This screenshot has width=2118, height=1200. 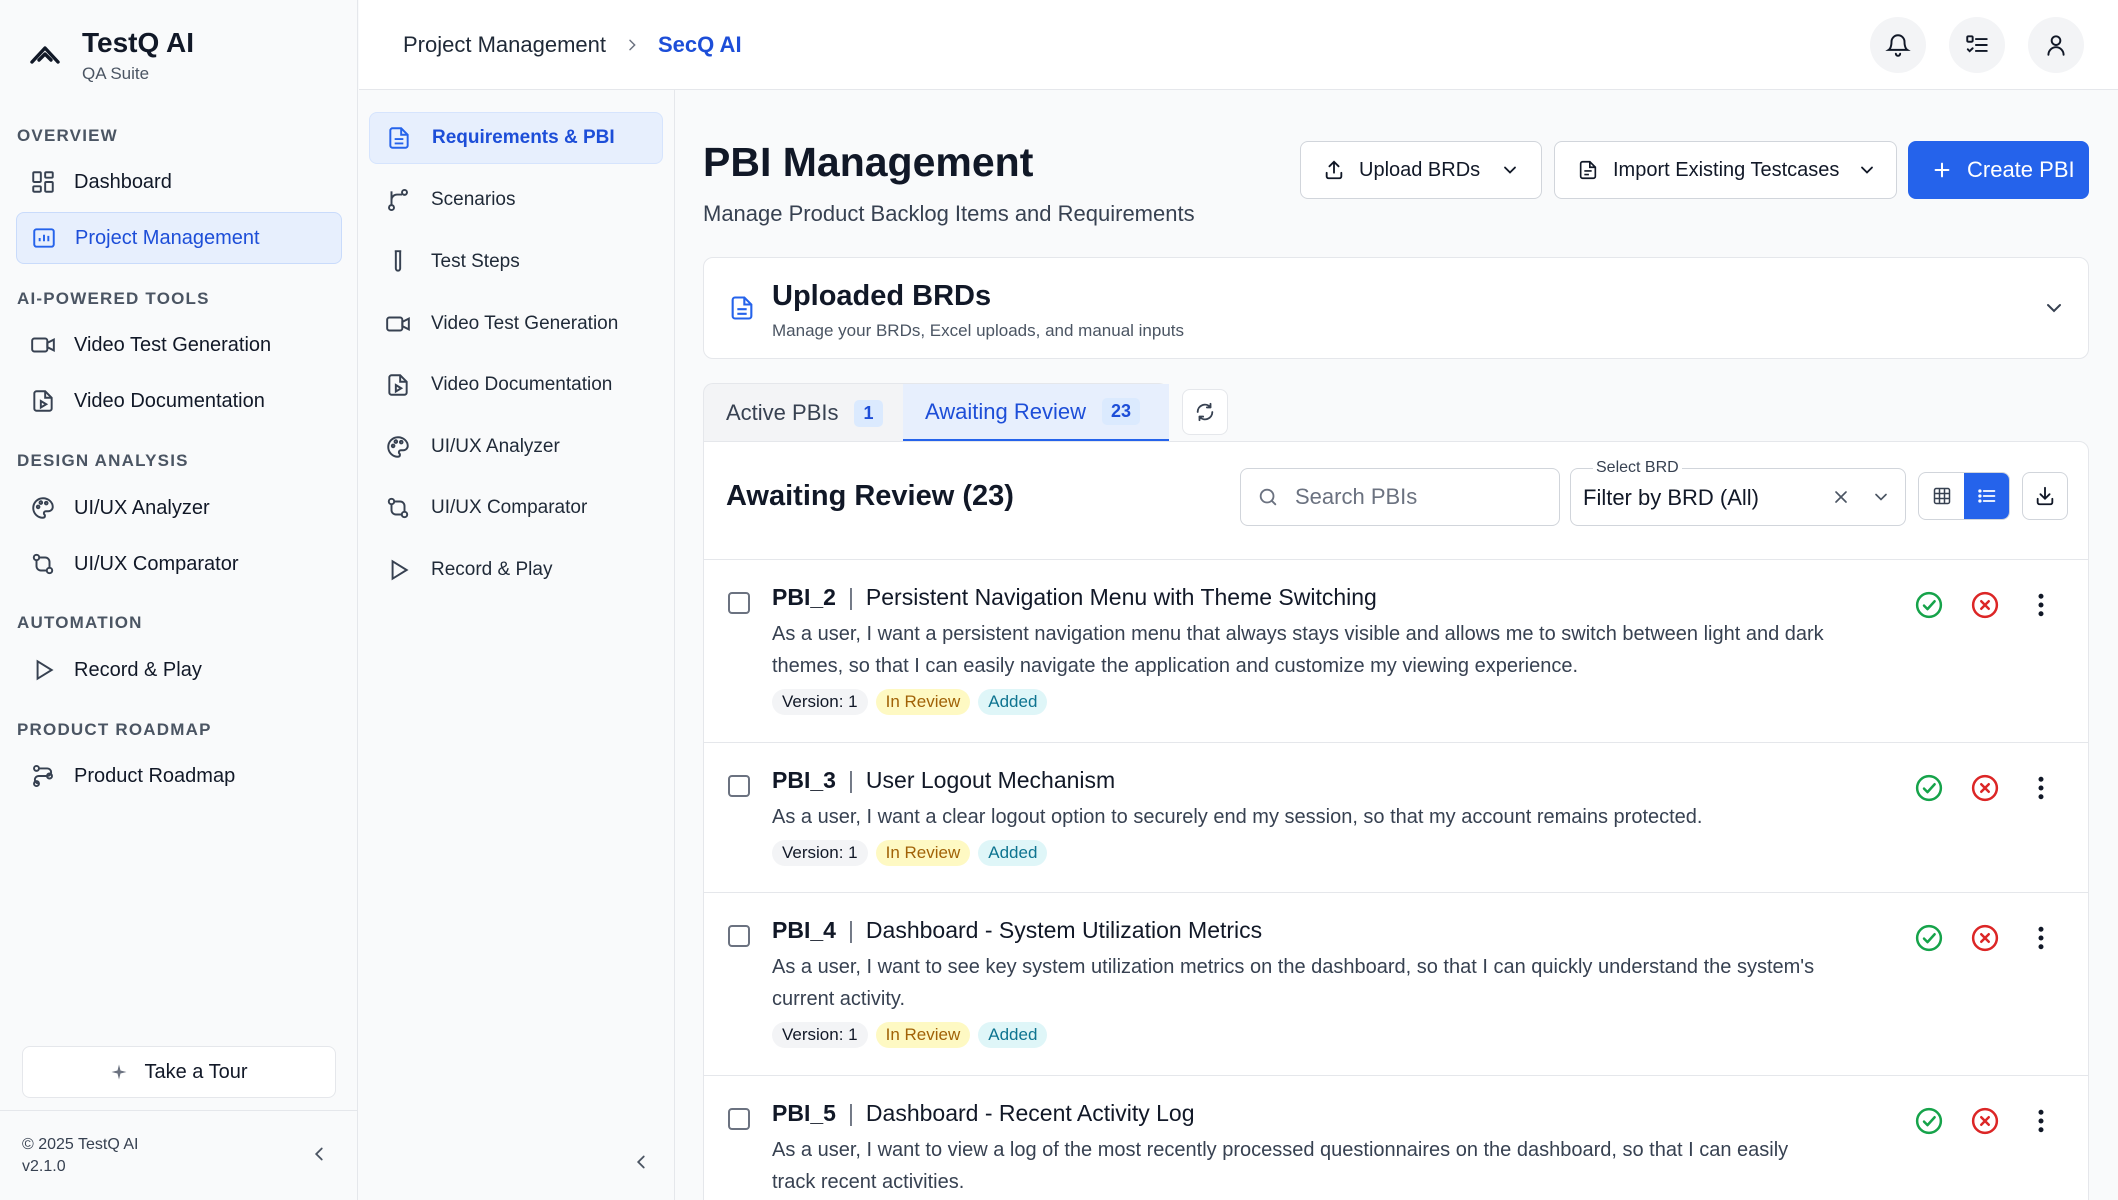 What do you see at coordinates (1725, 170) in the screenshot?
I see `import-testcases-button: Import Existing Testcases` at bounding box center [1725, 170].